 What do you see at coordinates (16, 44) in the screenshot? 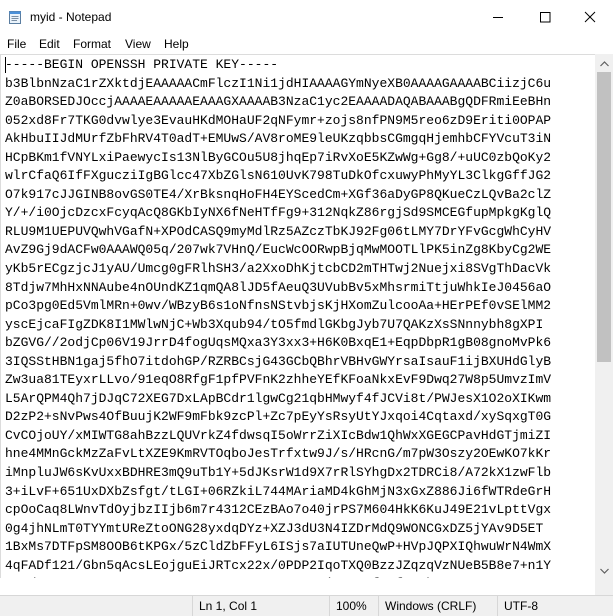
I see `menu-file: File` at bounding box center [16, 44].